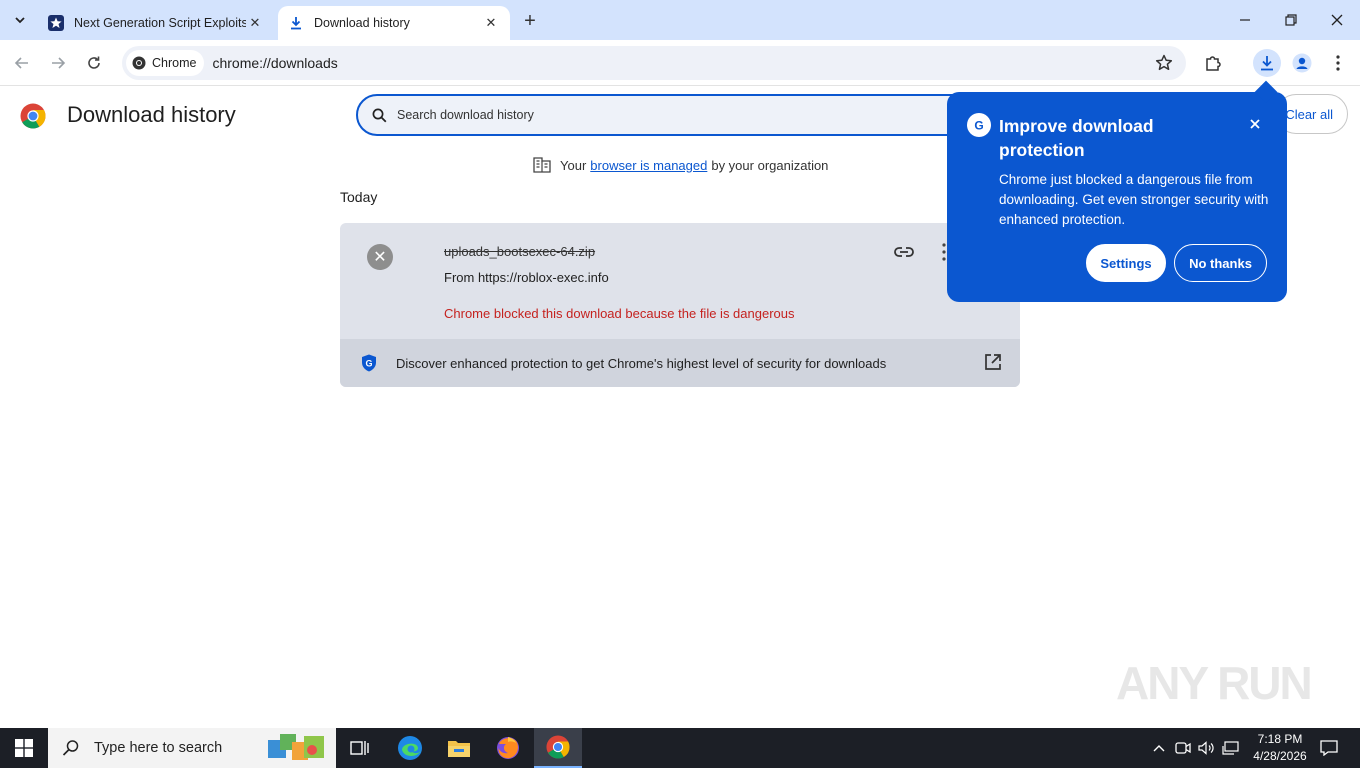  What do you see at coordinates (1267, 63) in the screenshot?
I see `downloads-button` at bounding box center [1267, 63].